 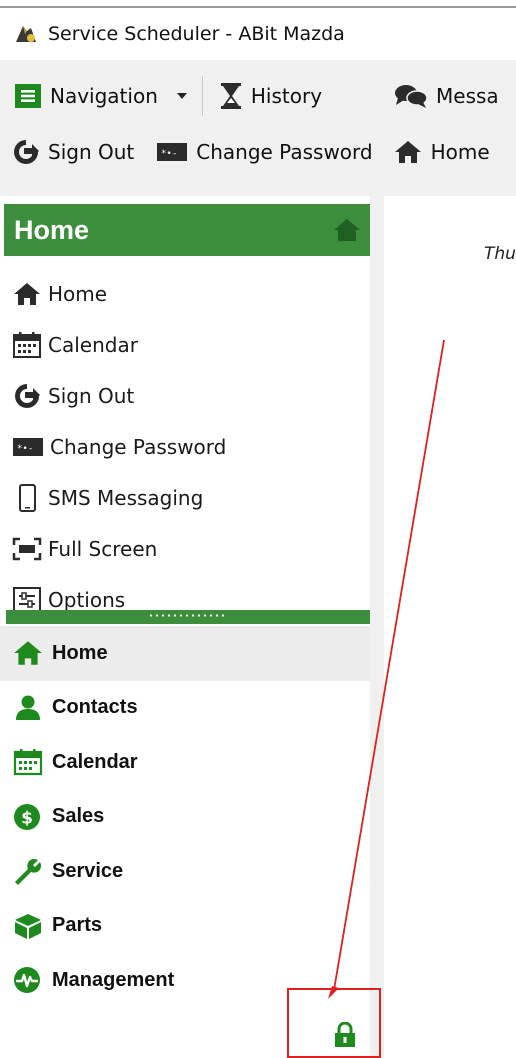 What do you see at coordinates (386, 669) in the screenshot?
I see `annotation-arrow` at bounding box center [386, 669].